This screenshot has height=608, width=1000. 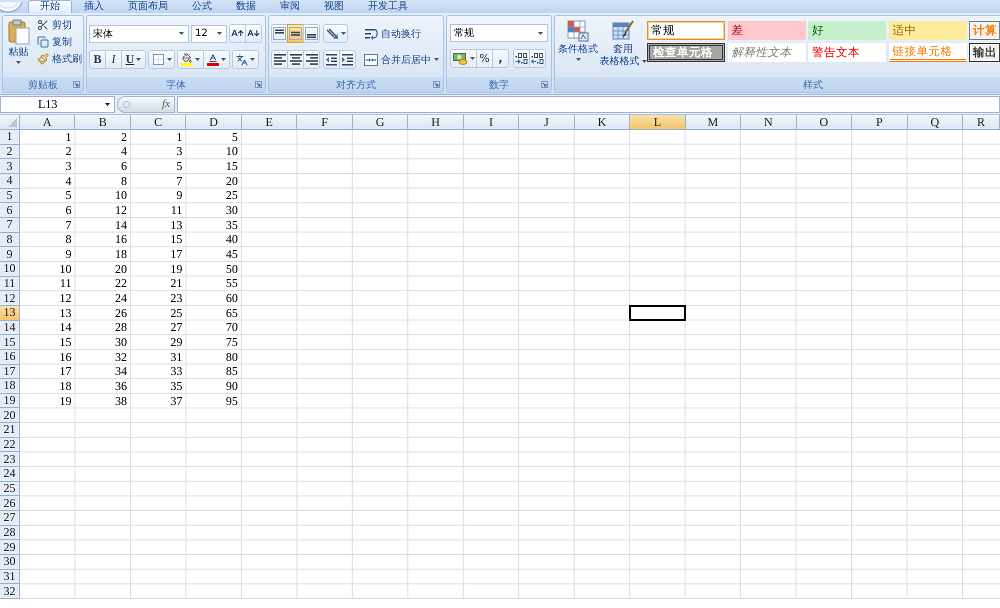 I want to click on cell-style-swatch: 适中, so click(x=927, y=30).